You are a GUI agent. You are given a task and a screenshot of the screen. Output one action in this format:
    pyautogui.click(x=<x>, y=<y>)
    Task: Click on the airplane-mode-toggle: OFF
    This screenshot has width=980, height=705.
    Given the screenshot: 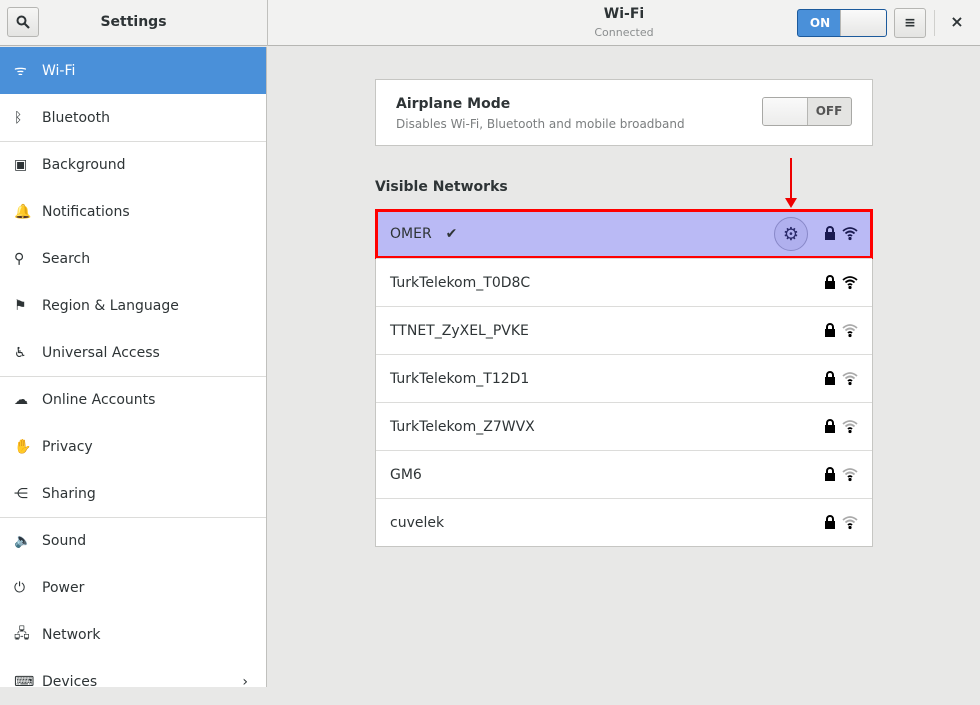 What is the action you would take?
    pyautogui.click(x=807, y=111)
    